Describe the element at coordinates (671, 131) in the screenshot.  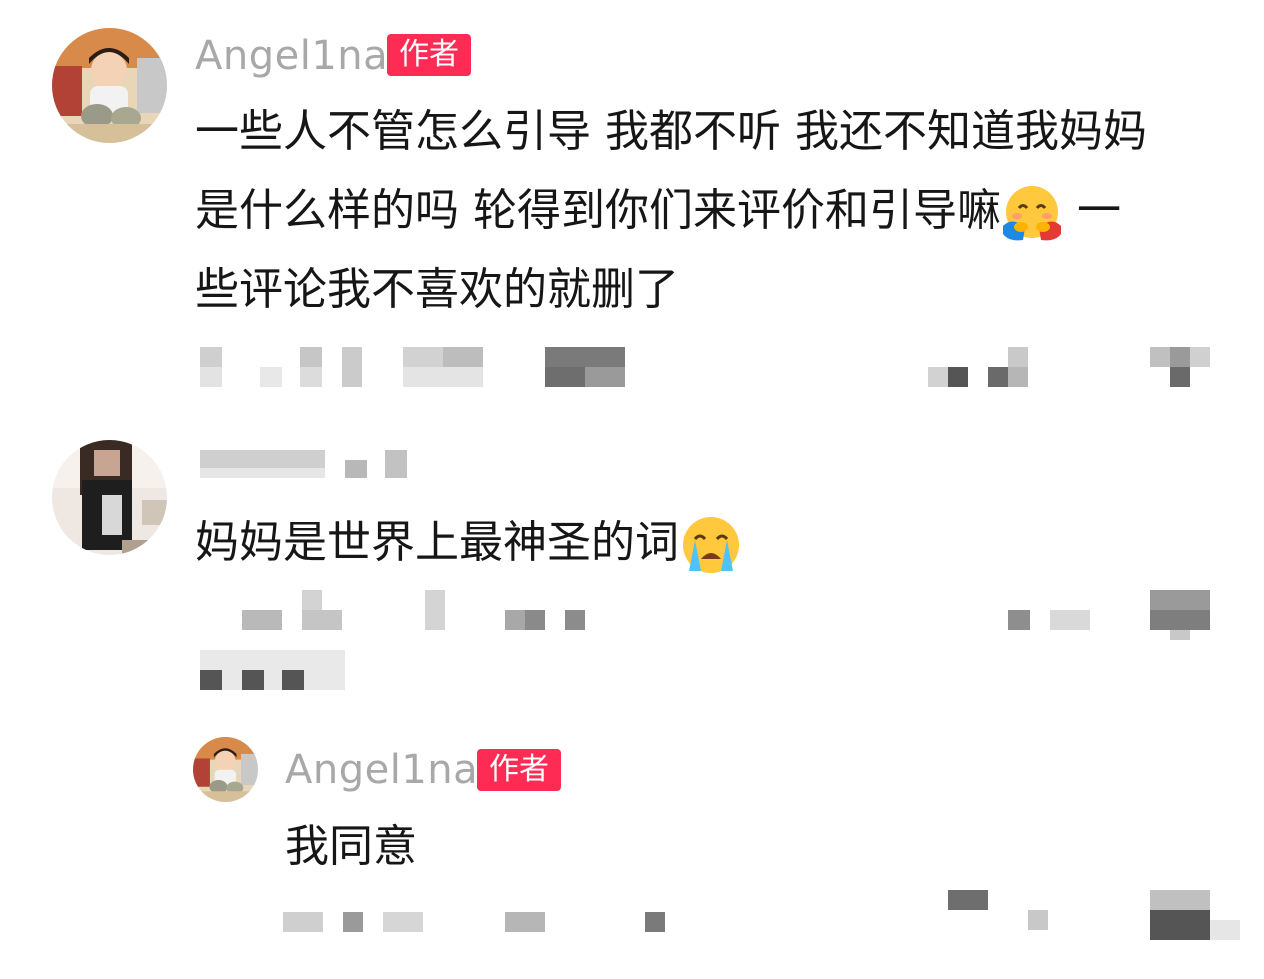
I see `comment-text-line-1: 一些人不管怎么引导 我都不听 我还不知道我妈妈` at that location.